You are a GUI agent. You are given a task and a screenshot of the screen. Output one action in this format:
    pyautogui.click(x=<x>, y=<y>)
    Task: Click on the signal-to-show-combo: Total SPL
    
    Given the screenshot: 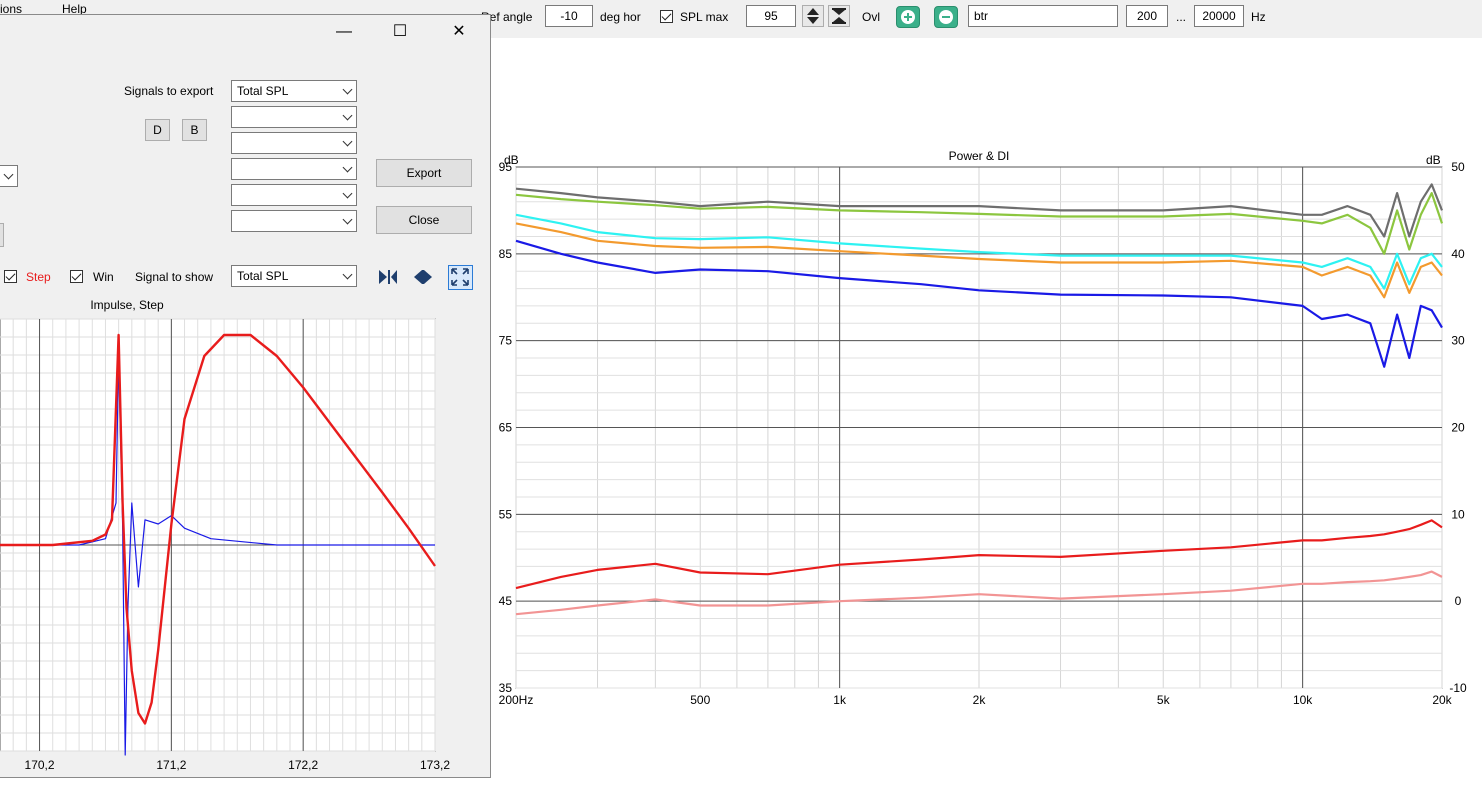 What is the action you would take?
    pyautogui.click(x=294, y=276)
    